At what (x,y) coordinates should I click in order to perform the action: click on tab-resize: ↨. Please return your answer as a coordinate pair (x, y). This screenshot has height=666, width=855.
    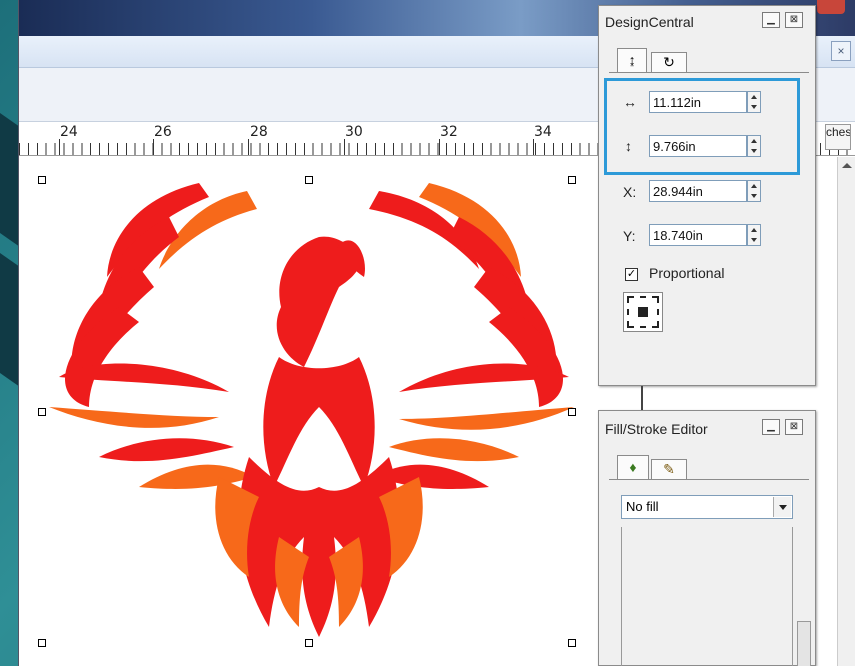
    Looking at the image, I should click on (632, 60).